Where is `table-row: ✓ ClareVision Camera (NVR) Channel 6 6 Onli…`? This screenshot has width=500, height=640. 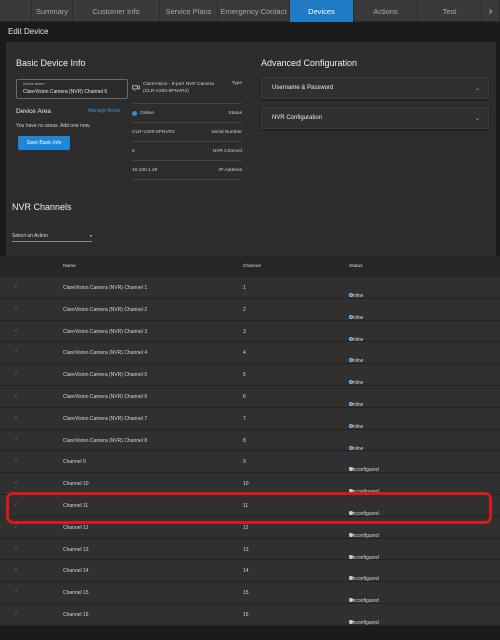
table-row: ✓ ClareVision Camera (NVR) Channel 6 6 Onli… is located at coordinates (250, 396).